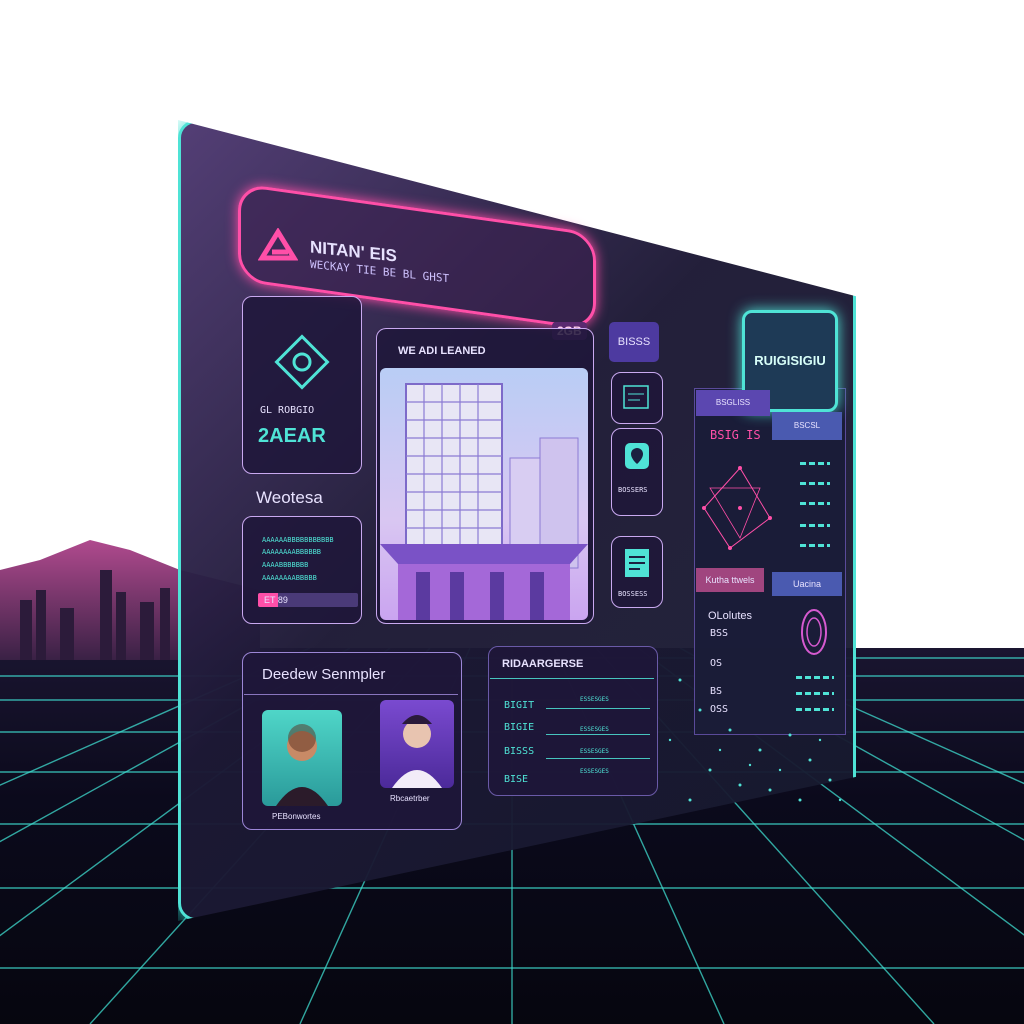 The height and width of the screenshot is (1024, 1024). Describe the element at coordinates (324, 674) in the screenshot. I see `profiles-title: Deedew Senmpler` at that location.